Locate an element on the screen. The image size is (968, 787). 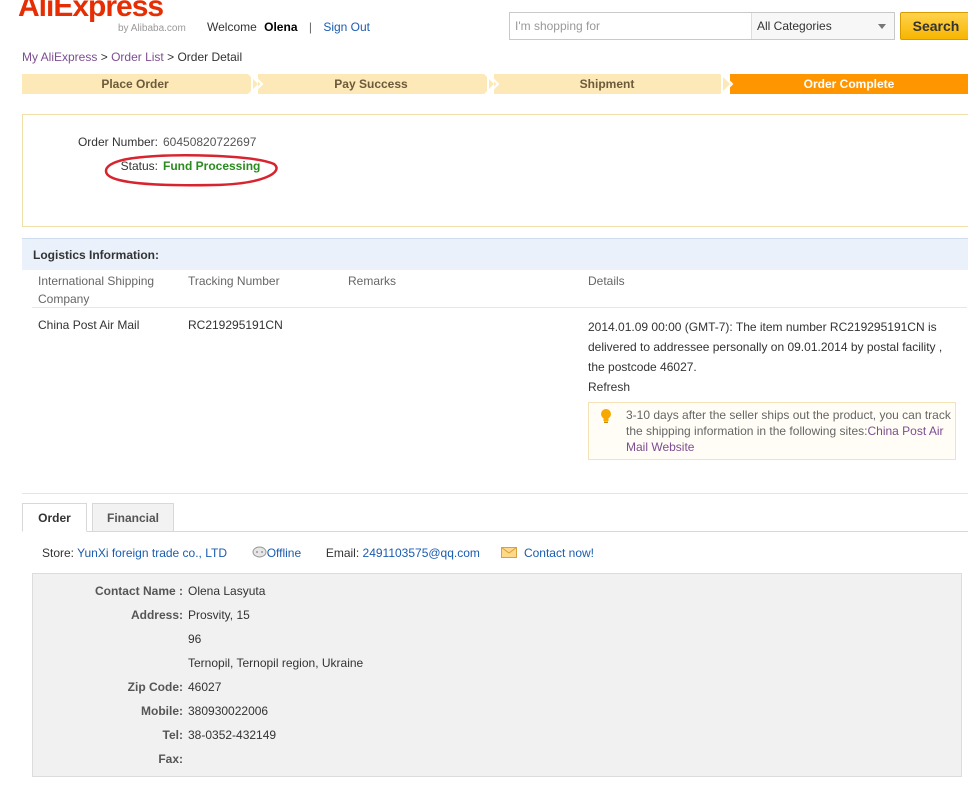
order-number-label: Order Number: is located at coordinates (117, 142).